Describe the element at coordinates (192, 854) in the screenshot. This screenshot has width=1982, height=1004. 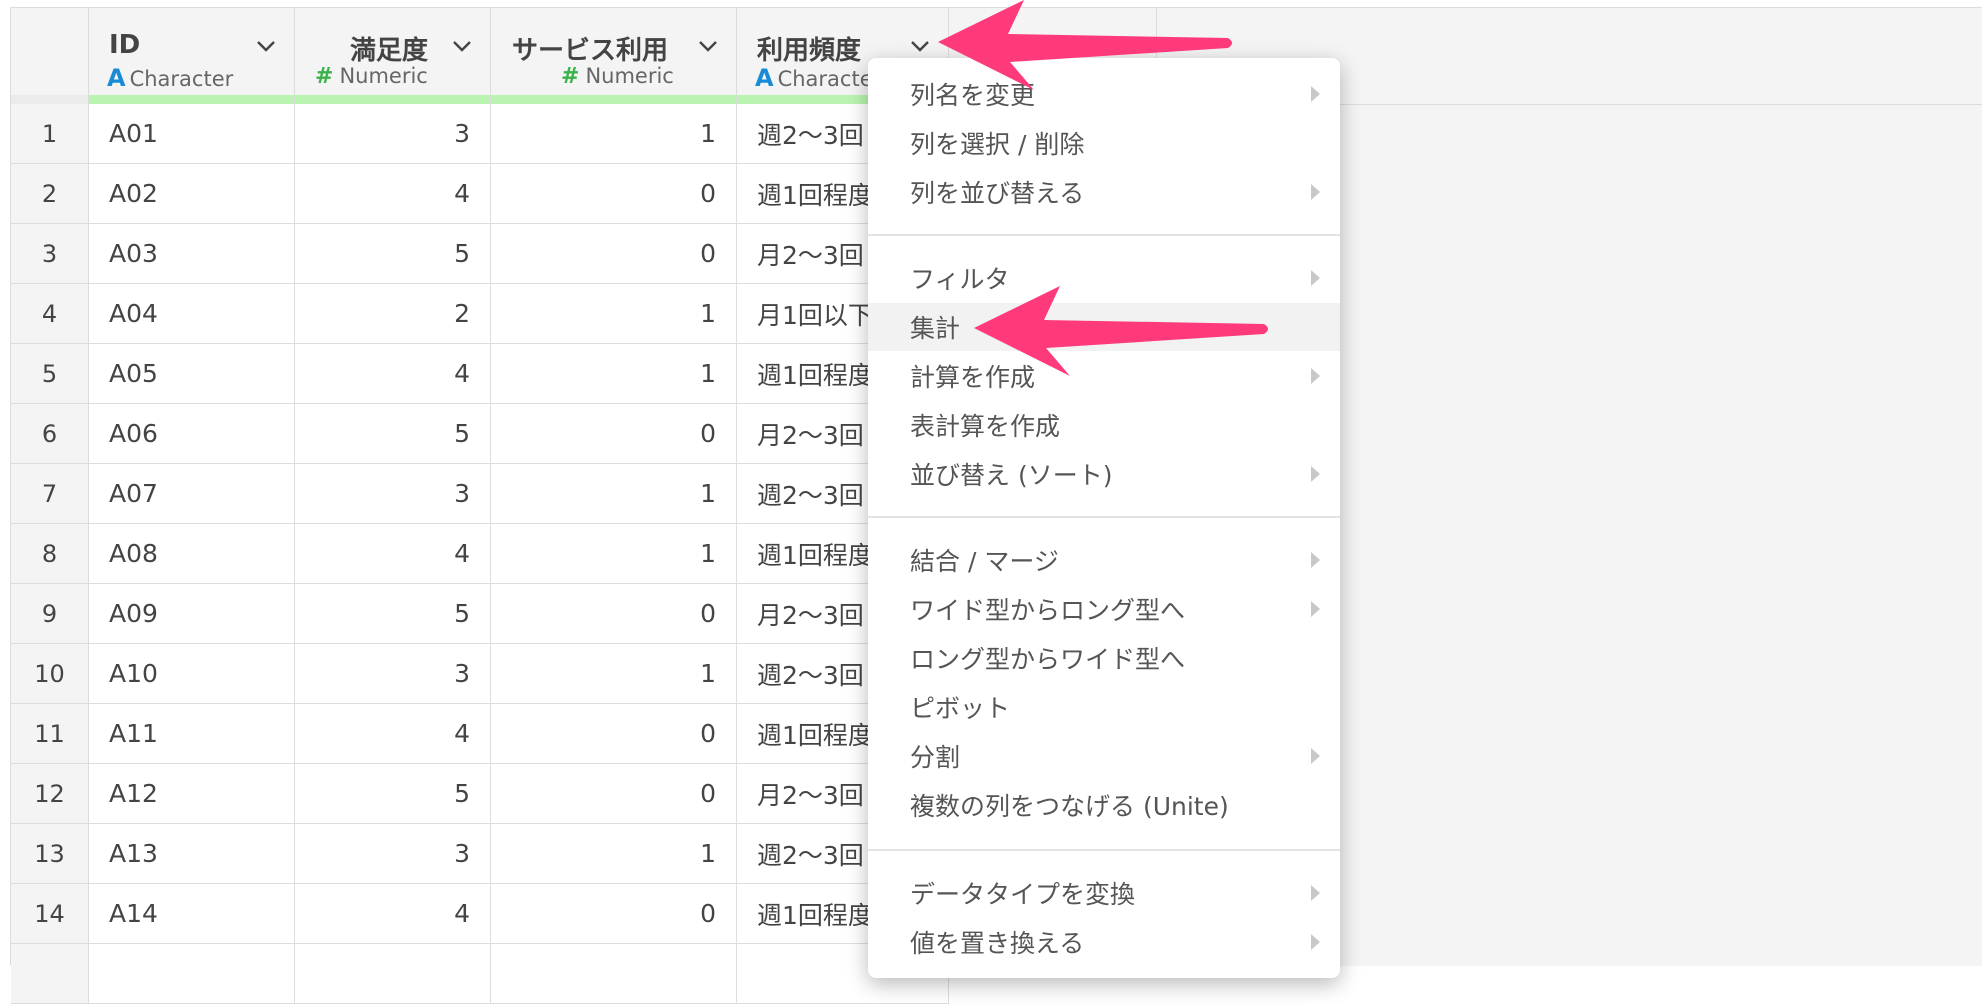
I see `cell-id: A13` at that location.